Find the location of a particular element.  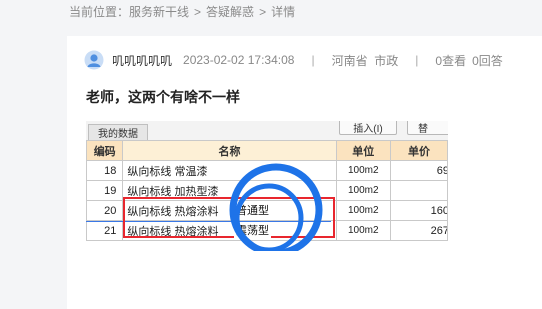

breadcrumb-current: 详情 is located at coordinates (283, 12).